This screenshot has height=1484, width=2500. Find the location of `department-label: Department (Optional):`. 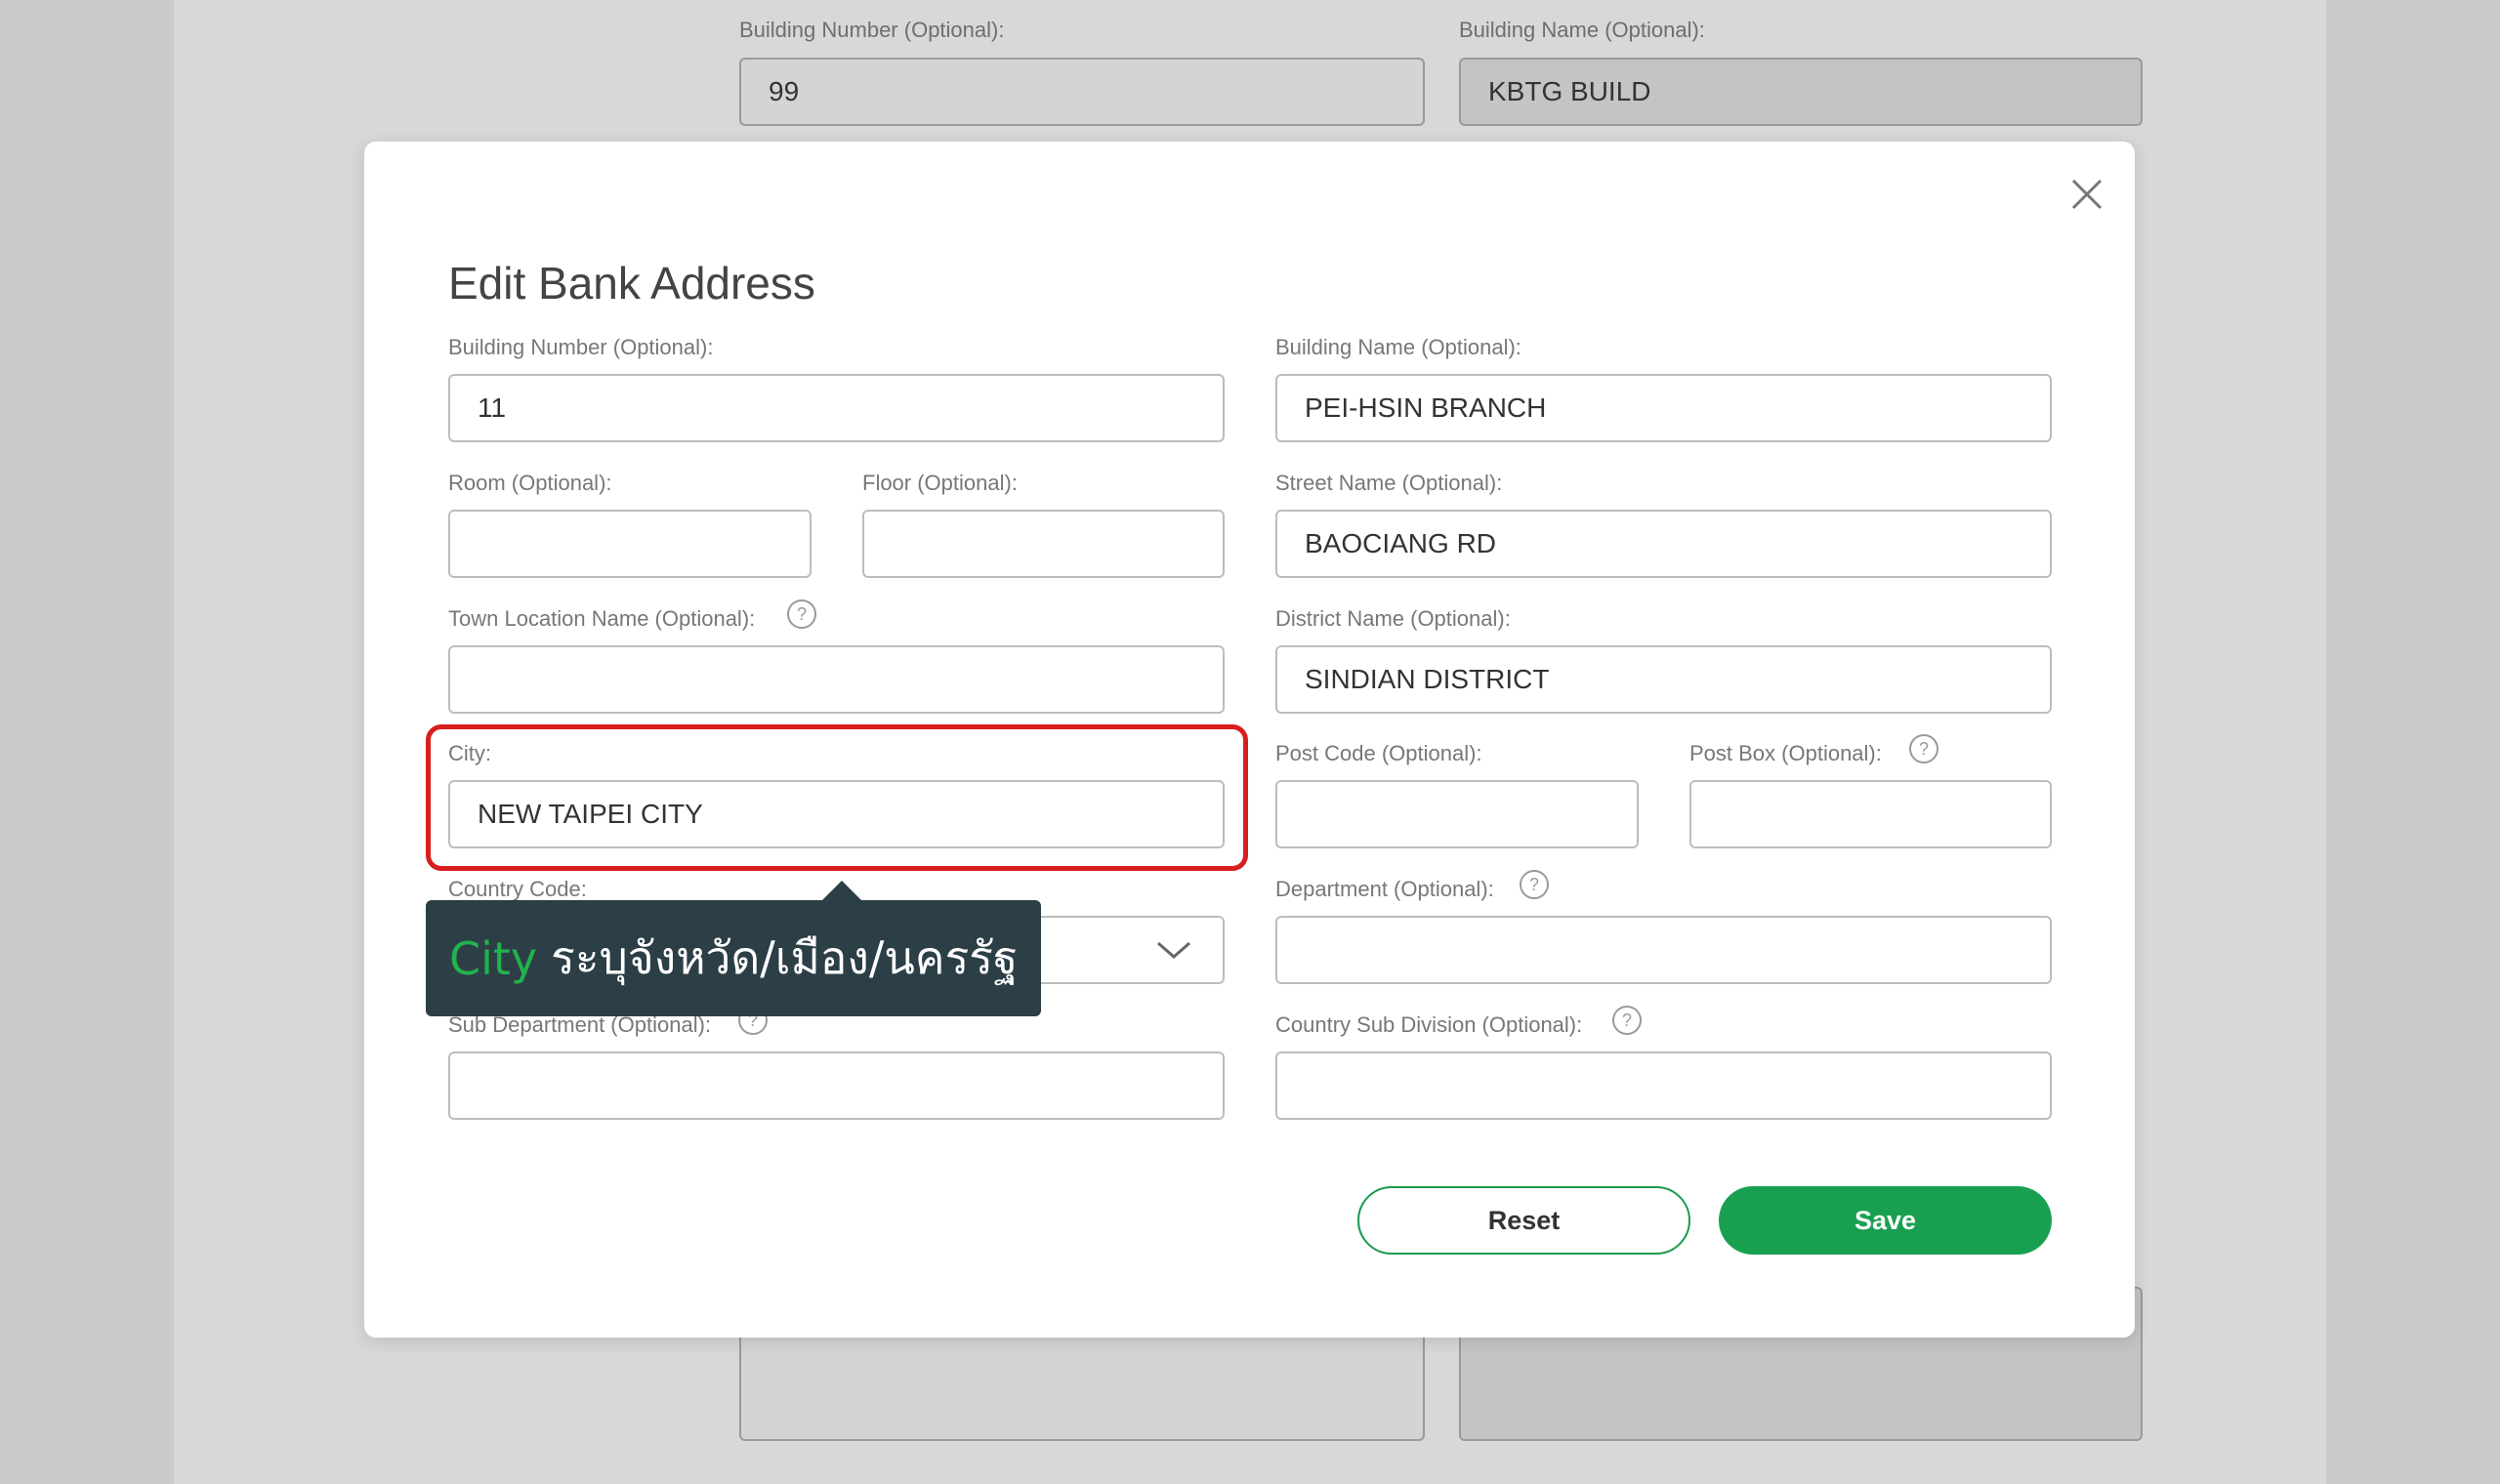

department-label: Department (Optional): is located at coordinates (1384, 889).